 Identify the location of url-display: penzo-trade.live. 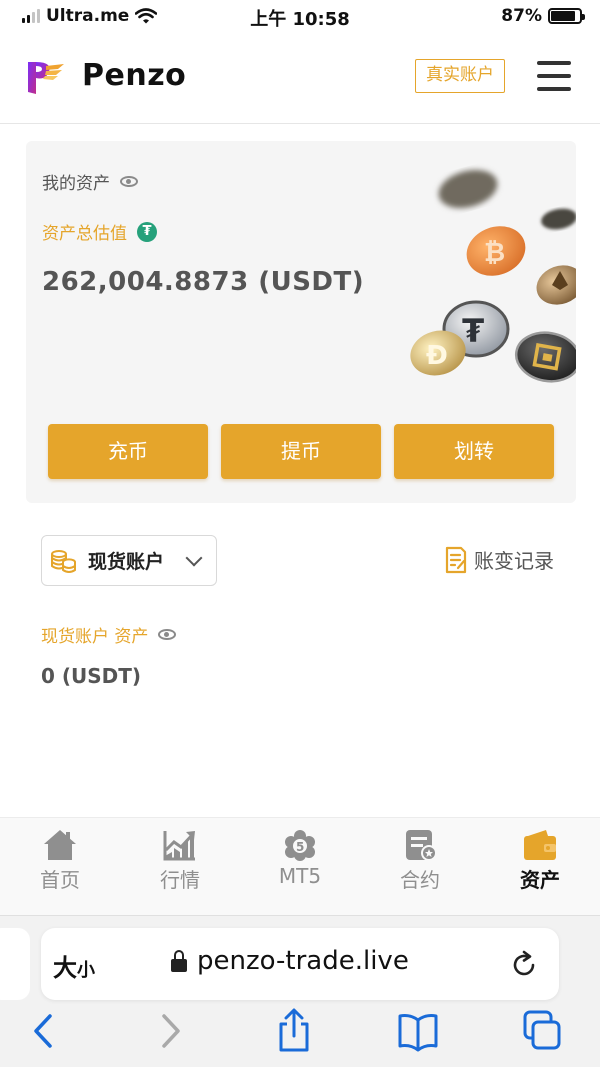
(290, 961).